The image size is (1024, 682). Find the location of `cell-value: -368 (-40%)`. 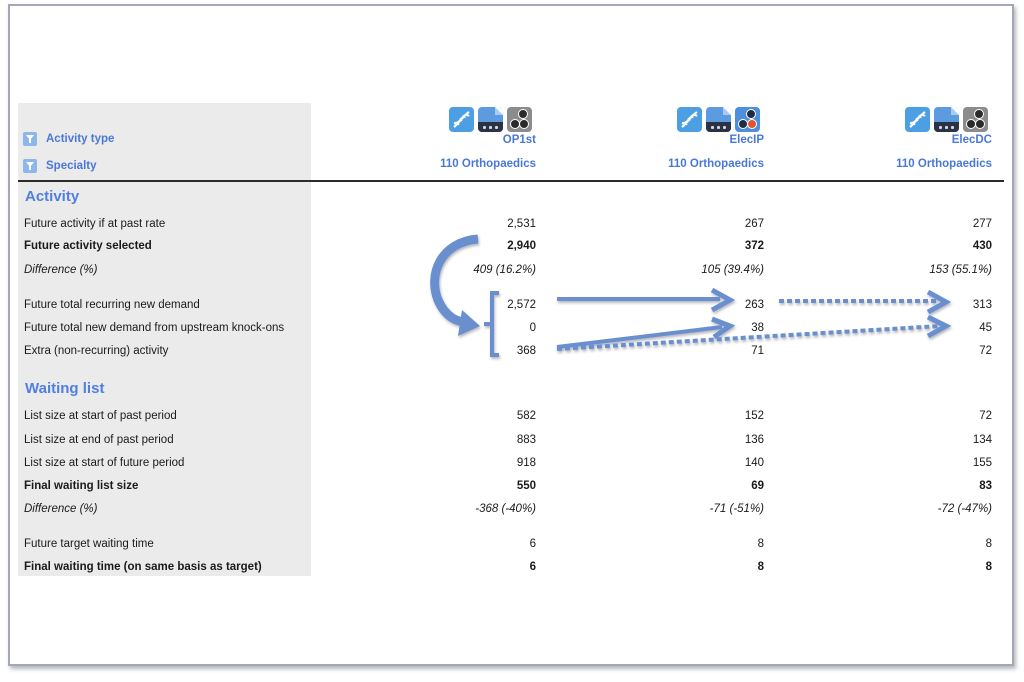

cell-value: -368 (-40%) is located at coordinates (505, 509).